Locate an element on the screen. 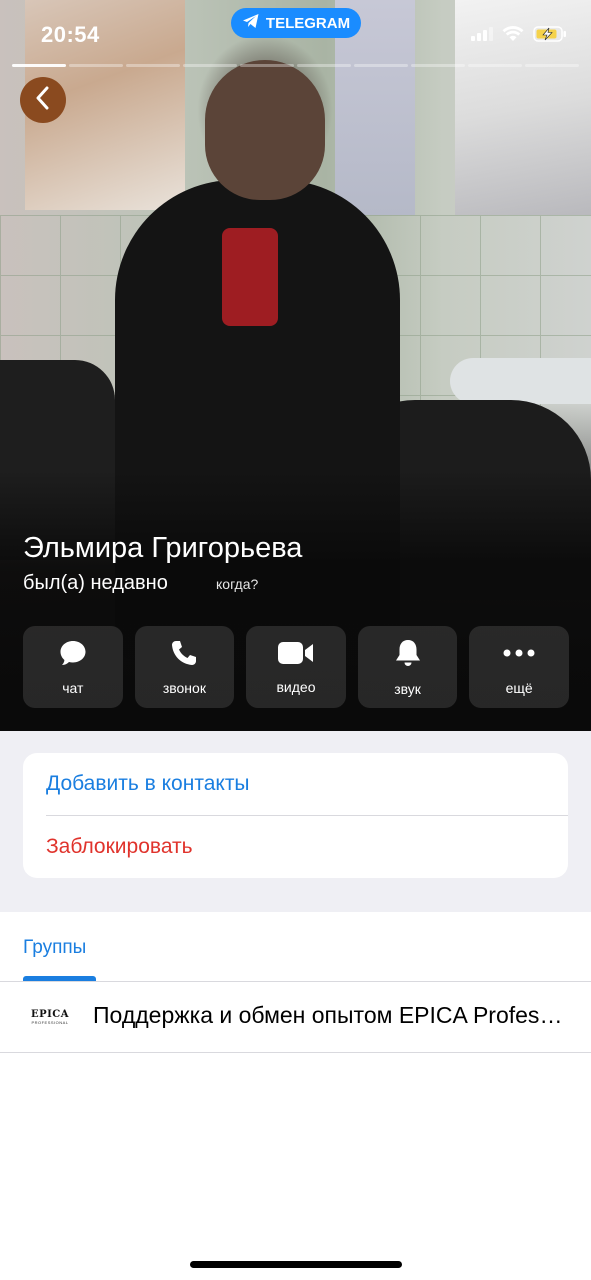 This screenshot has height=1280, width=591. more-dots-icon is located at coordinates (519, 655).